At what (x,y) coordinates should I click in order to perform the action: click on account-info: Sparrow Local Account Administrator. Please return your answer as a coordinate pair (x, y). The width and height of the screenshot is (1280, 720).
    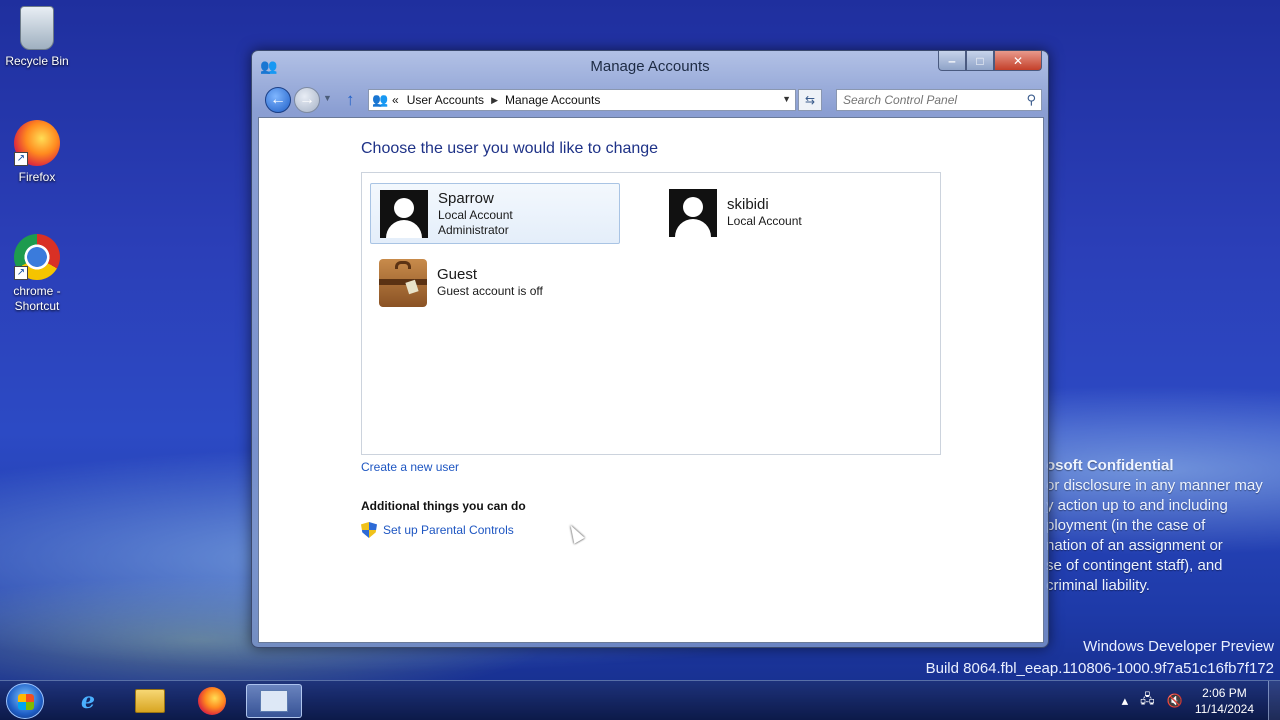
    Looking at the image, I should click on (475, 214).